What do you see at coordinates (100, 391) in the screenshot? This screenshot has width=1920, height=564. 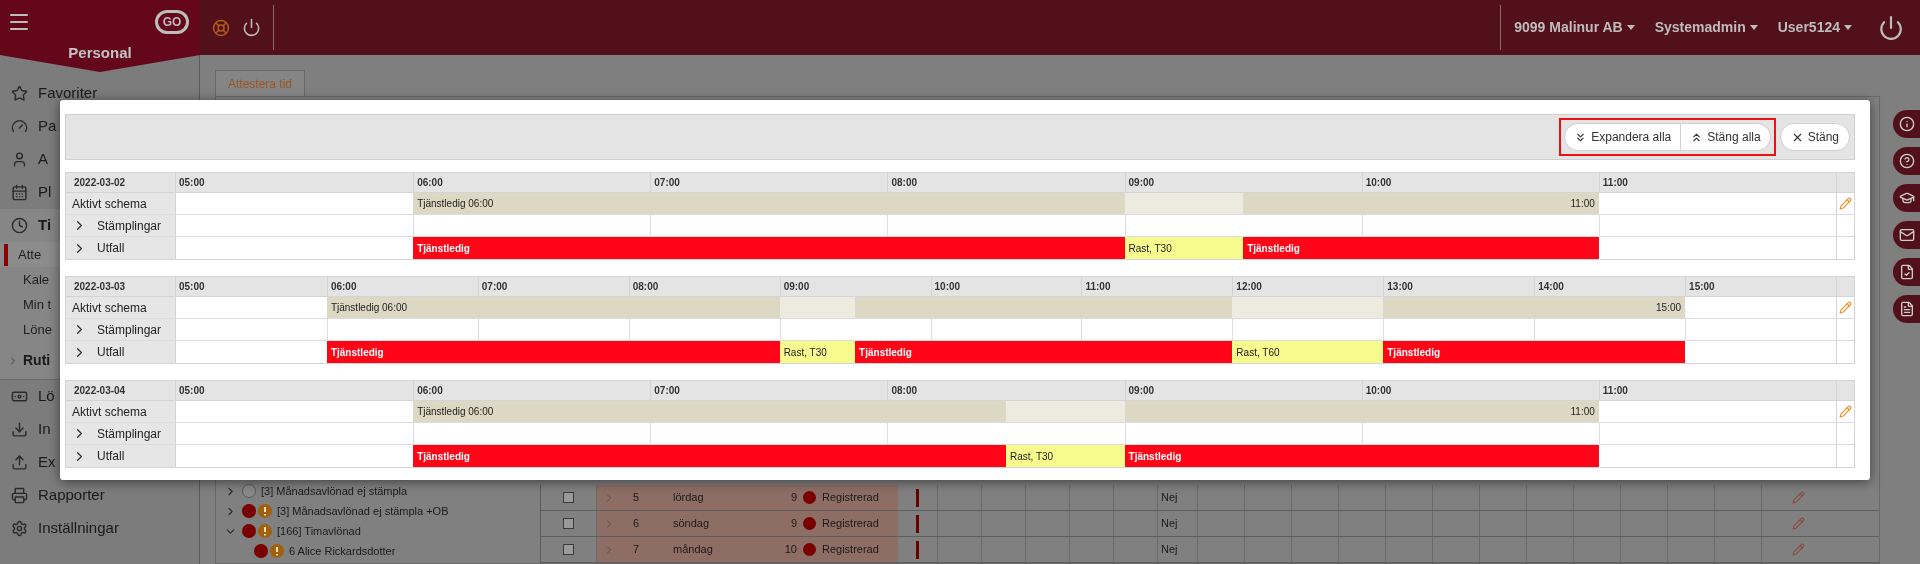 I see `date-label: 2022-03-04` at bounding box center [100, 391].